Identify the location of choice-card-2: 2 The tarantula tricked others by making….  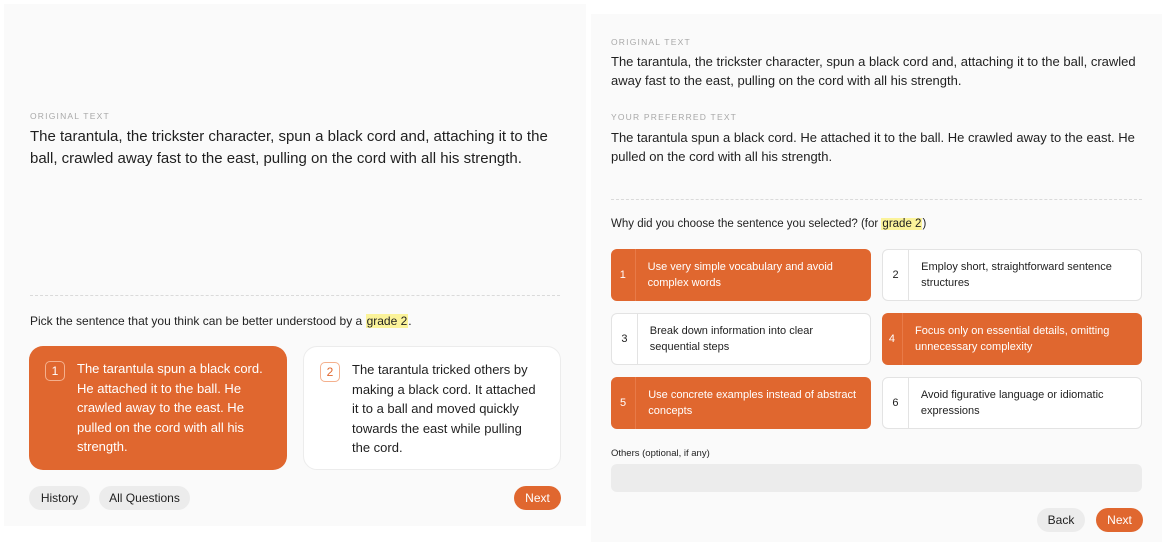
(432, 408).